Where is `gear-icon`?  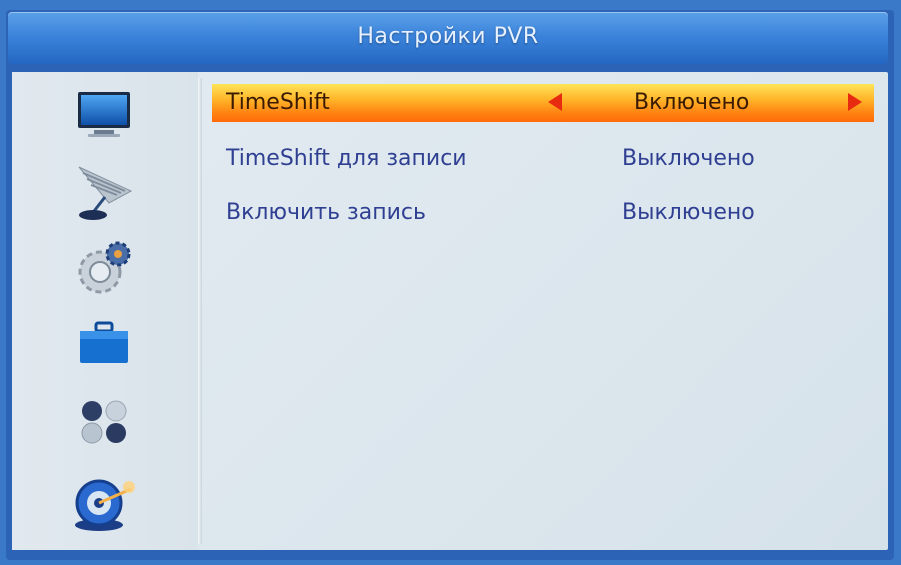
gear-icon is located at coordinates (104, 268).